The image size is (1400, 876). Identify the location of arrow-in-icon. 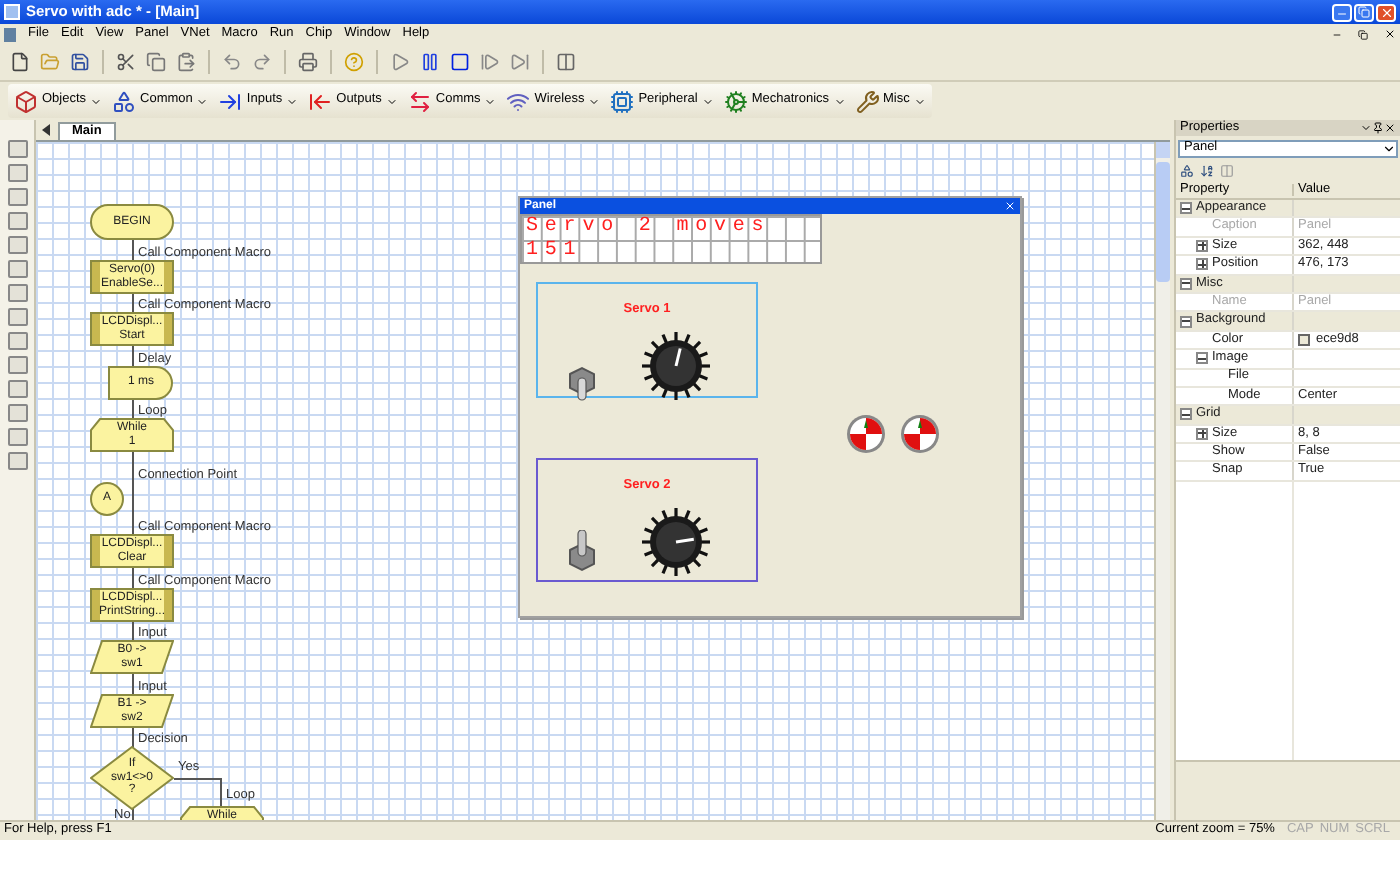
(230, 101).